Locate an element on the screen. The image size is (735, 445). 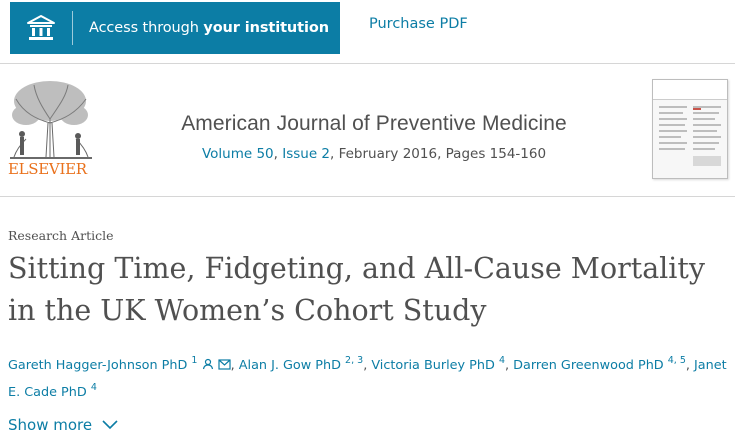
show-more-label: Show more is located at coordinates (50, 425).